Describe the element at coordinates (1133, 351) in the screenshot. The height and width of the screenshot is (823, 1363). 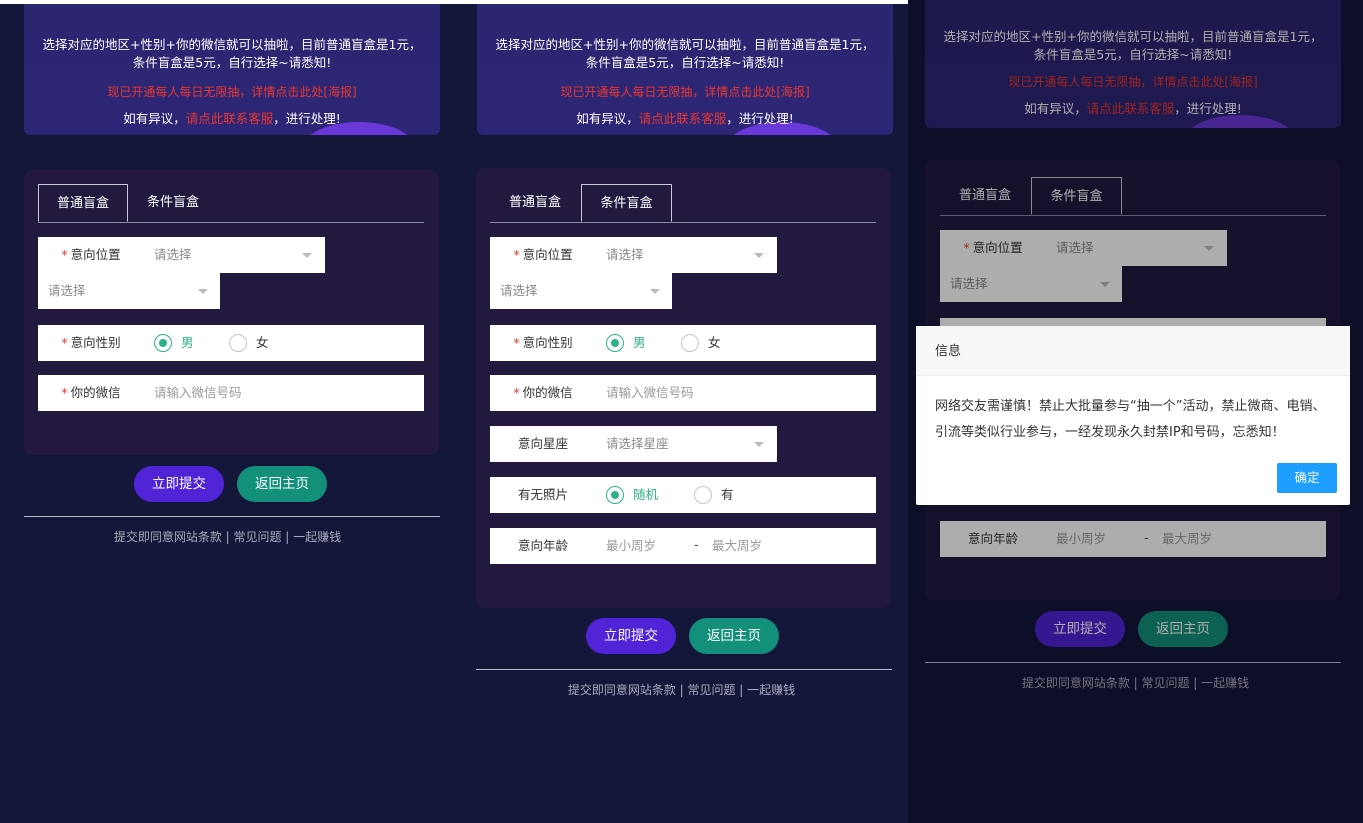
I see `dialog-title: 信息` at that location.